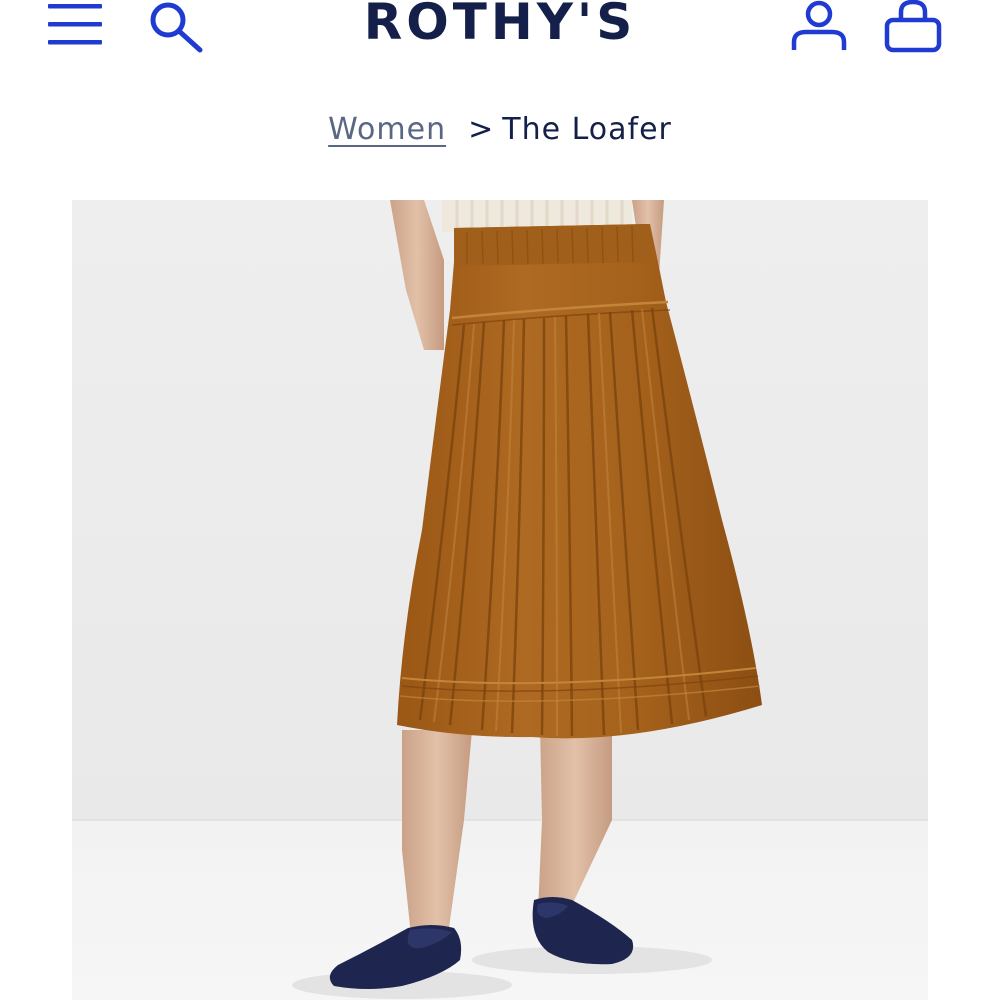 The image size is (1000, 1000). Describe the element at coordinates (500, 25) in the screenshot. I see `brand-logo: ROTHY'S` at that location.